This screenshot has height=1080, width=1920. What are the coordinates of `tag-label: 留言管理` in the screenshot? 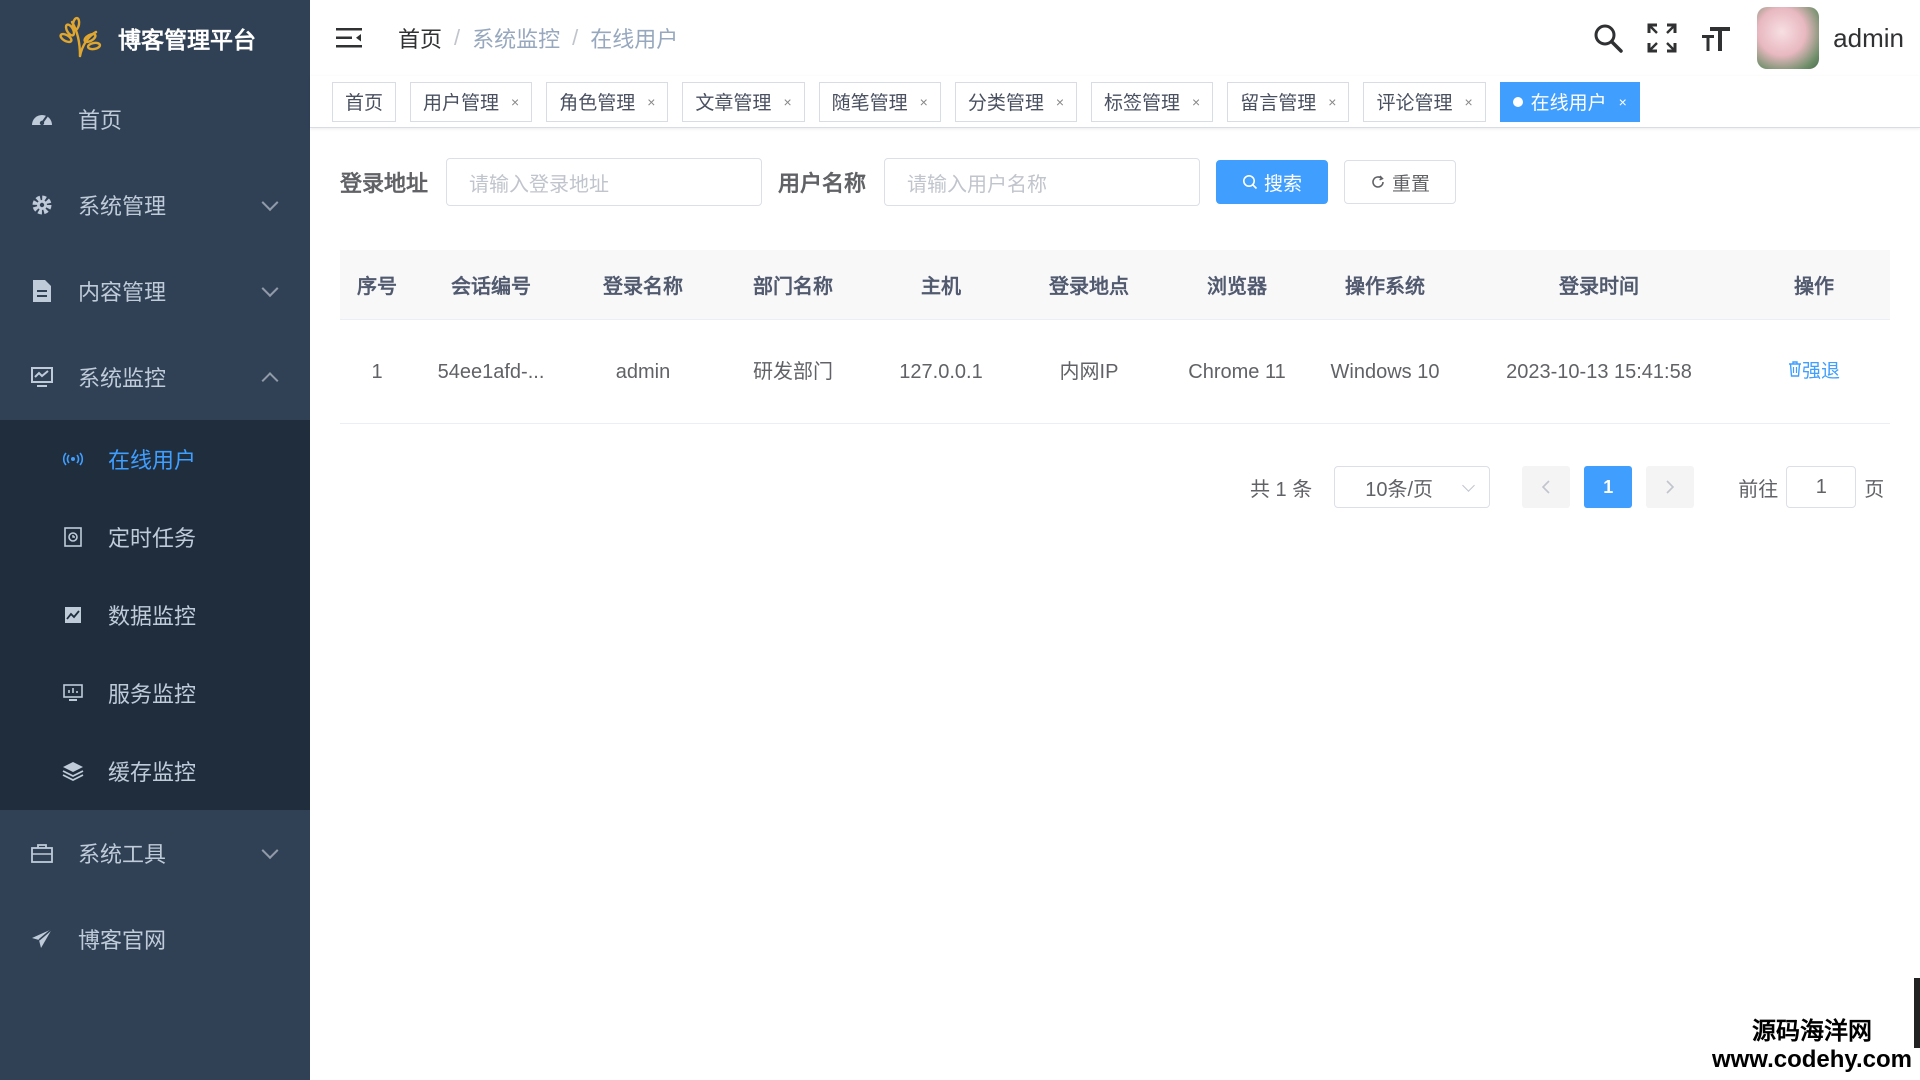 It's located at (1278, 103).